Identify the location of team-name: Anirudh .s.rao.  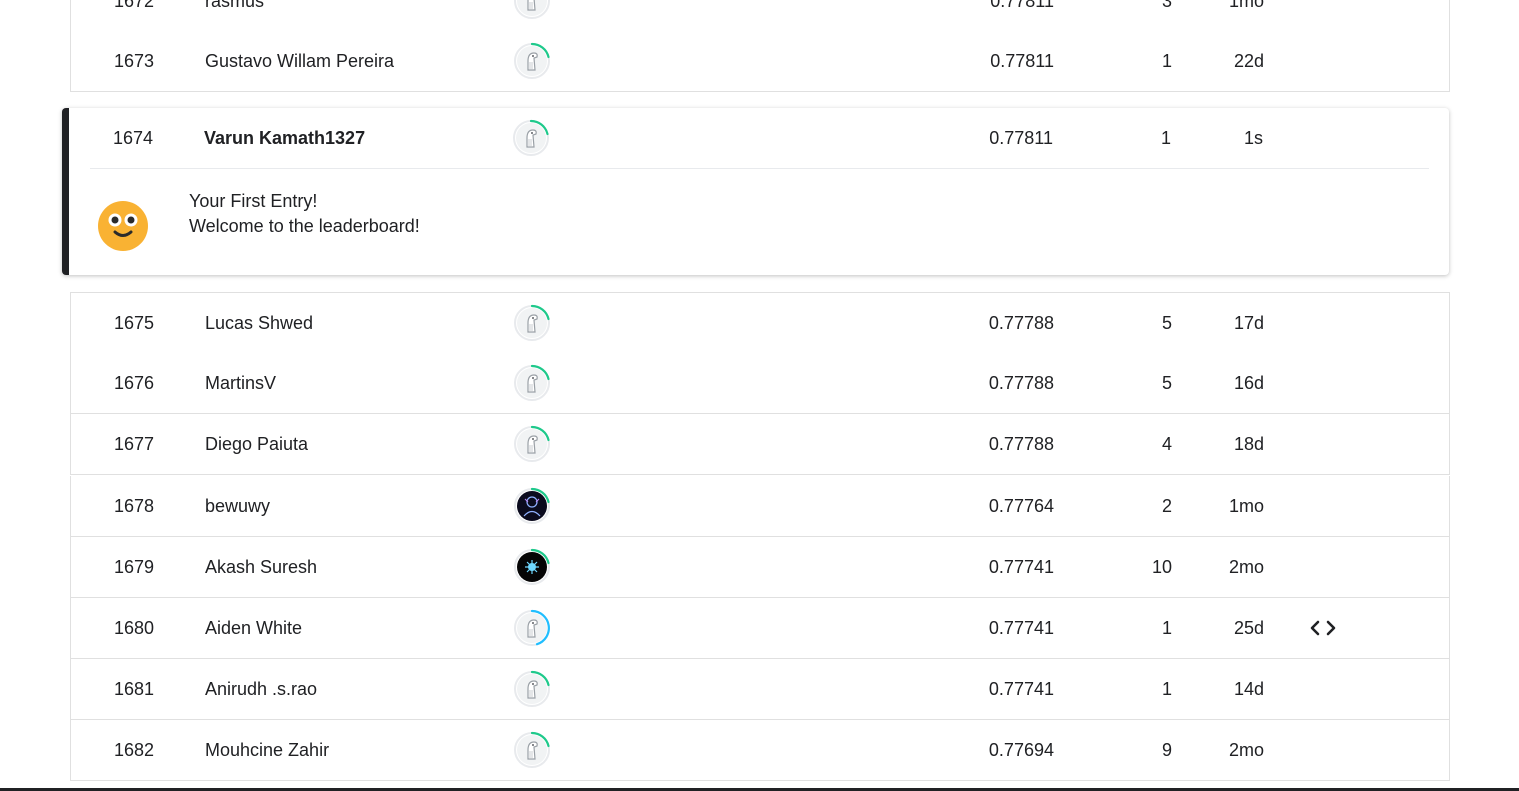
(261, 689).